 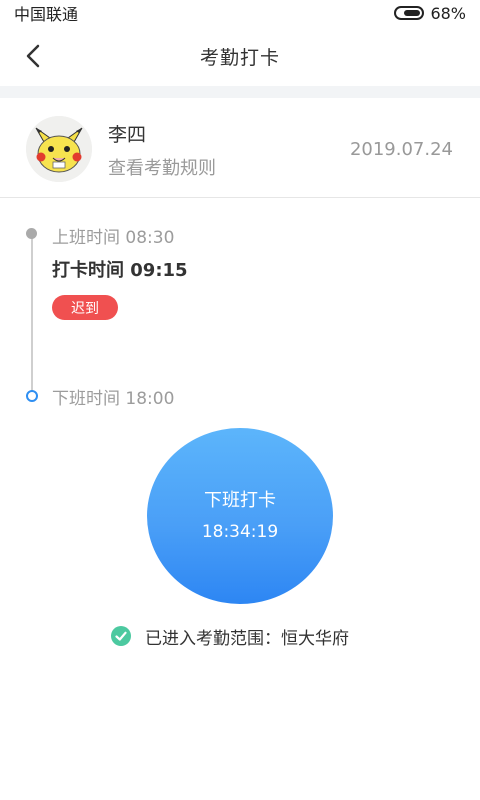 I want to click on avatar, so click(x=59, y=149).